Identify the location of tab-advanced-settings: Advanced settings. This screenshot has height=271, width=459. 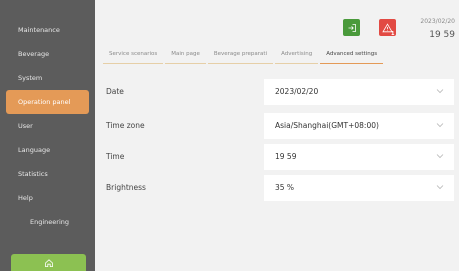
(352, 56).